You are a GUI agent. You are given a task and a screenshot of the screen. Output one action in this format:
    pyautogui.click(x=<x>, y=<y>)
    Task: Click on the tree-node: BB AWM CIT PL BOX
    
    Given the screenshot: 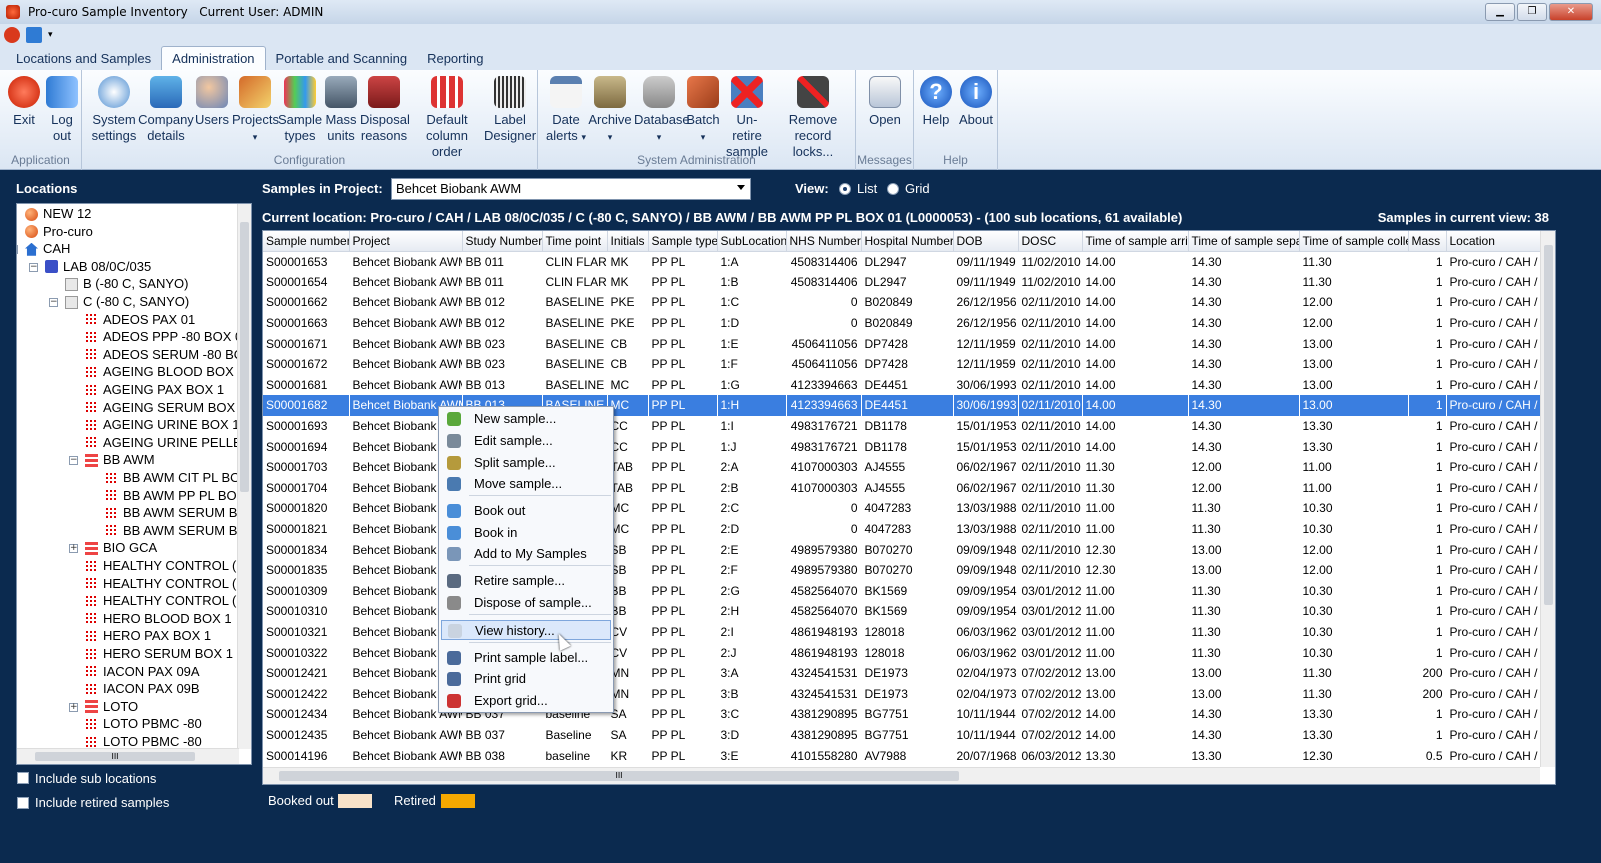 What is the action you would take?
    pyautogui.click(x=177, y=478)
    